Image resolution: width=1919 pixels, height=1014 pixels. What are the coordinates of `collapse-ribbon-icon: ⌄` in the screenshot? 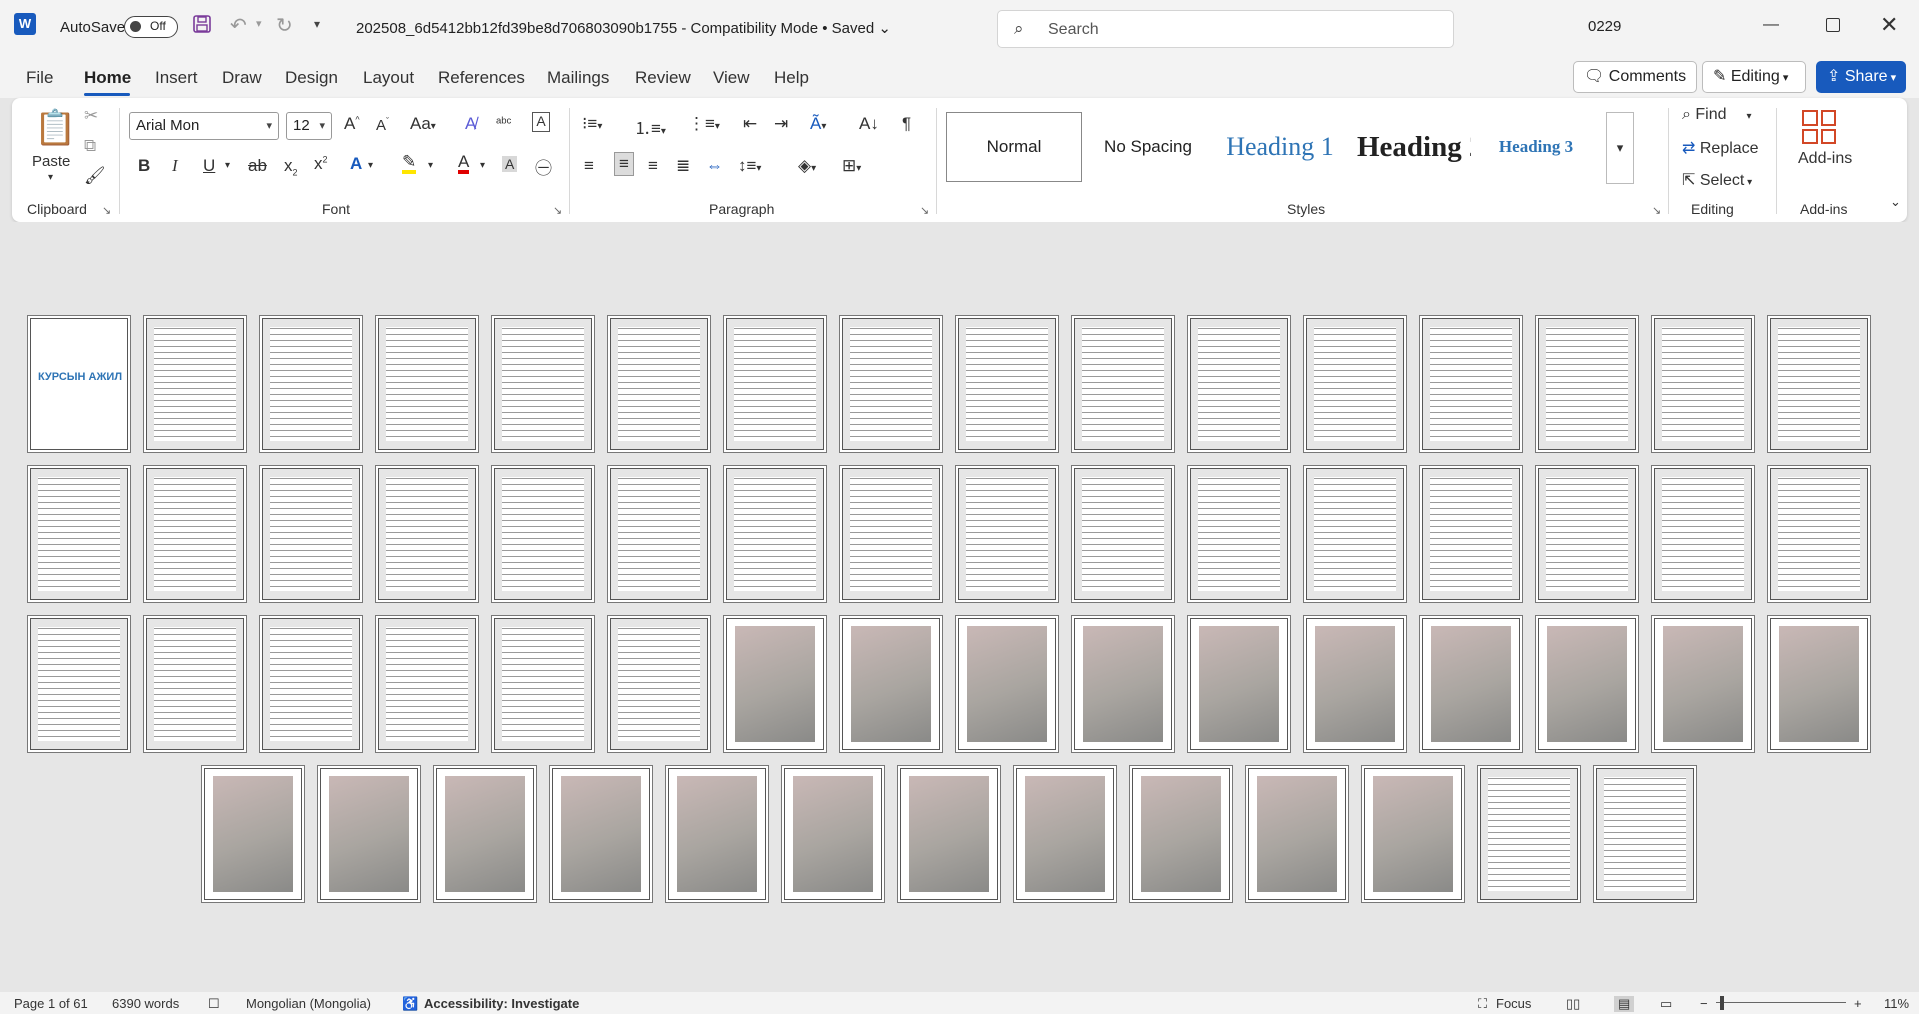 It's located at (1895, 202).